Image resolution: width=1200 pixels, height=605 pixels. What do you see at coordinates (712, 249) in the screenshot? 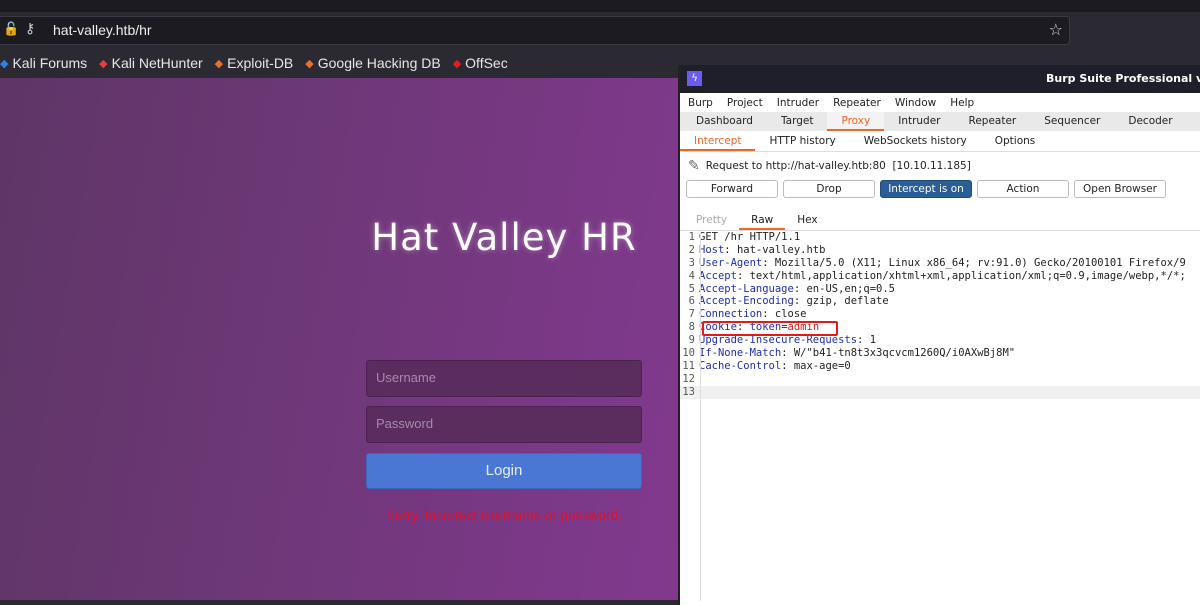
I see `header-name: Host` at bounding box center [712, 249].